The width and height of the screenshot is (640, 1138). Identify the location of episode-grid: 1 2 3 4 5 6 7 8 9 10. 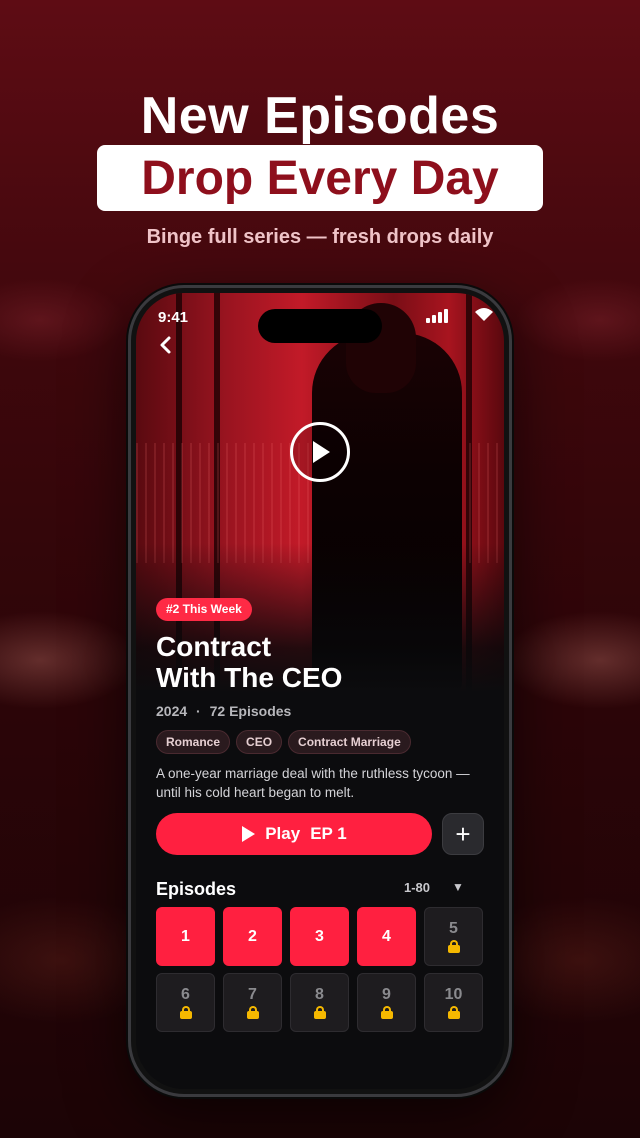
(319, 969).